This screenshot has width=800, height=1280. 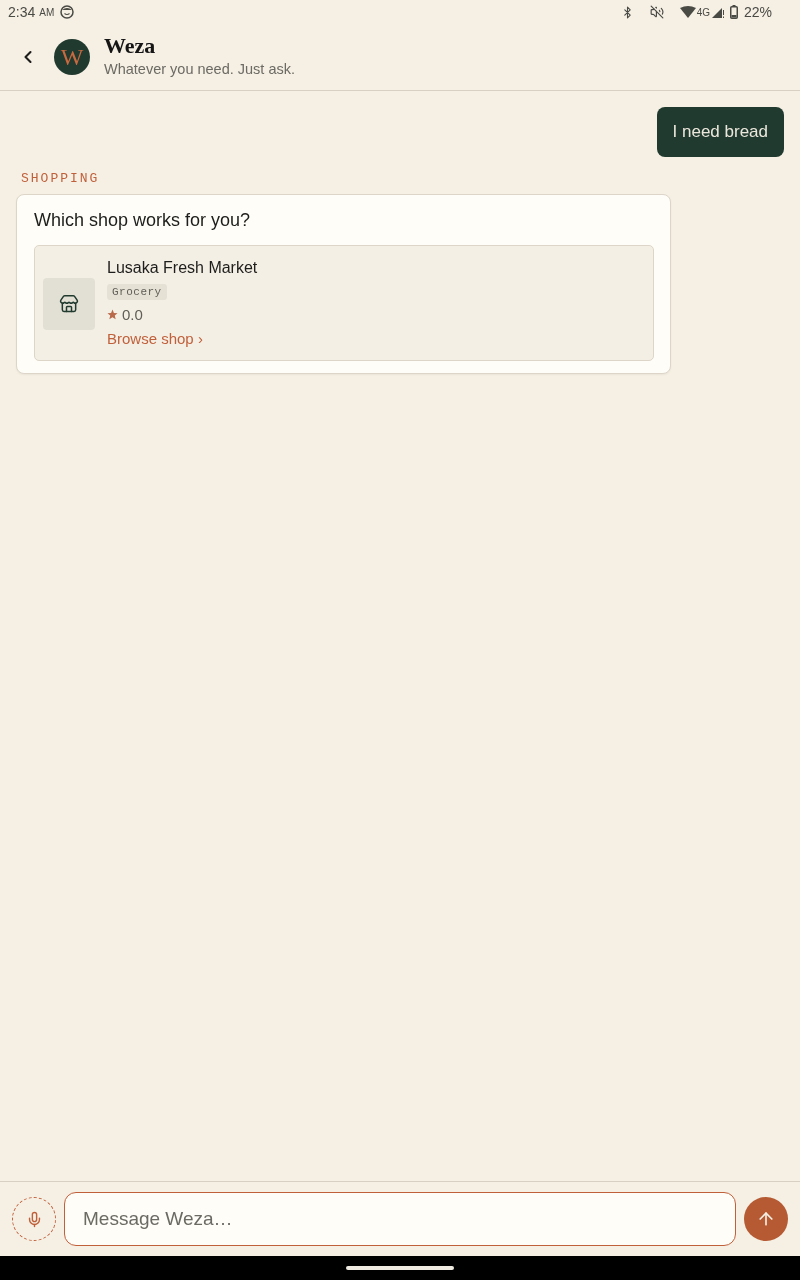 What do you see at coordinates (687, 12) in the screenshot?
I see `wifi-icon` at bounding box center [687, 12].